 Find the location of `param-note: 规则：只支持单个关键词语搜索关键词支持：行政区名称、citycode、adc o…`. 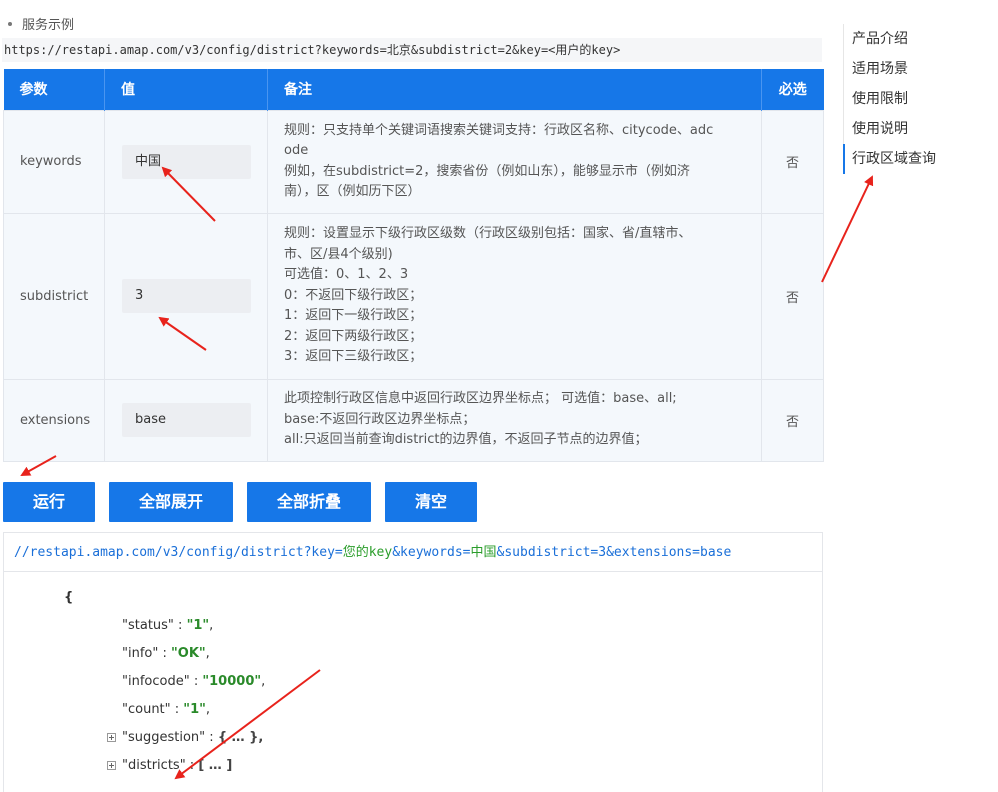

param-note: 规则：只支持单个关键词语搜索关键词支持：行政区名称、citycode、adc o… is located at coordinates (514, 161).